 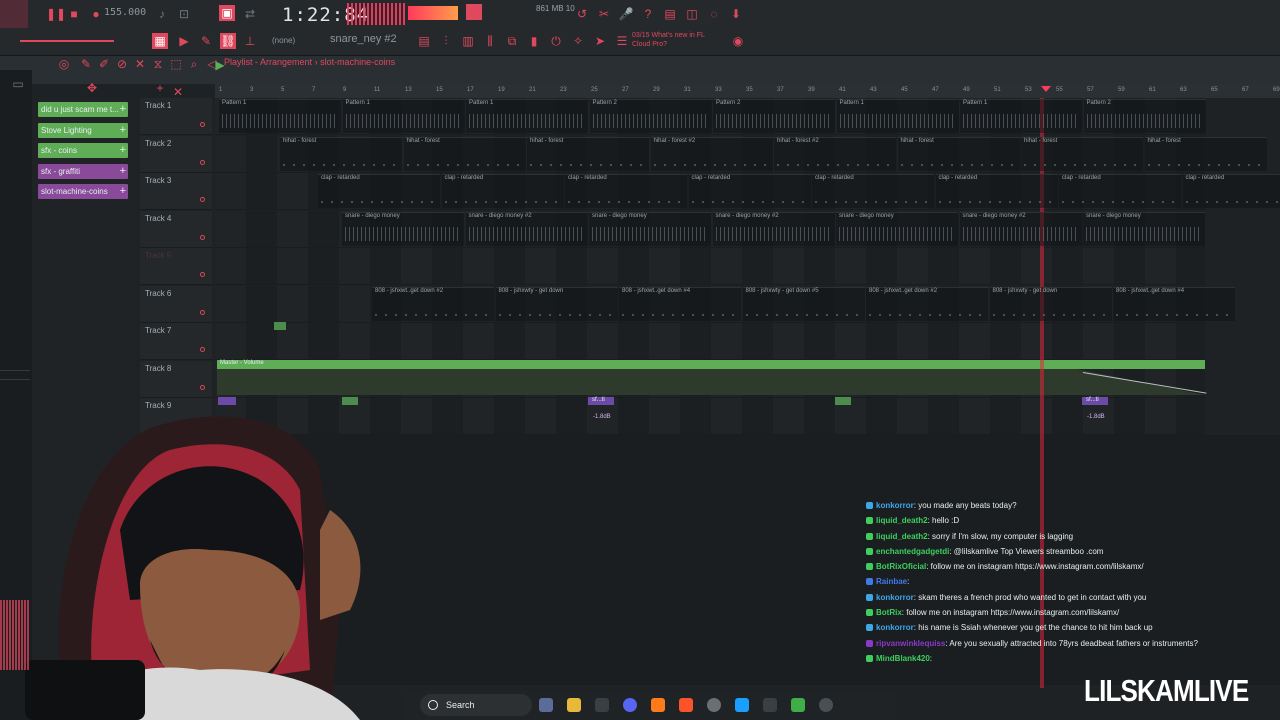 What do you see at coordinates (476, 705) in the screenshot?
I see `taskbar-search: Search` at bounding box center [476, 705].